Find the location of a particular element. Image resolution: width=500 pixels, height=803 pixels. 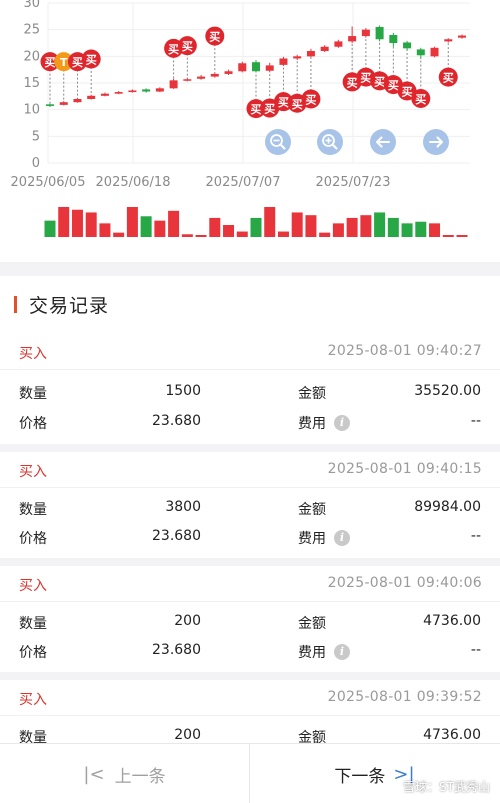

trade-time: 2025-08-01 09:40:15 is located at coordinates (404, 469).